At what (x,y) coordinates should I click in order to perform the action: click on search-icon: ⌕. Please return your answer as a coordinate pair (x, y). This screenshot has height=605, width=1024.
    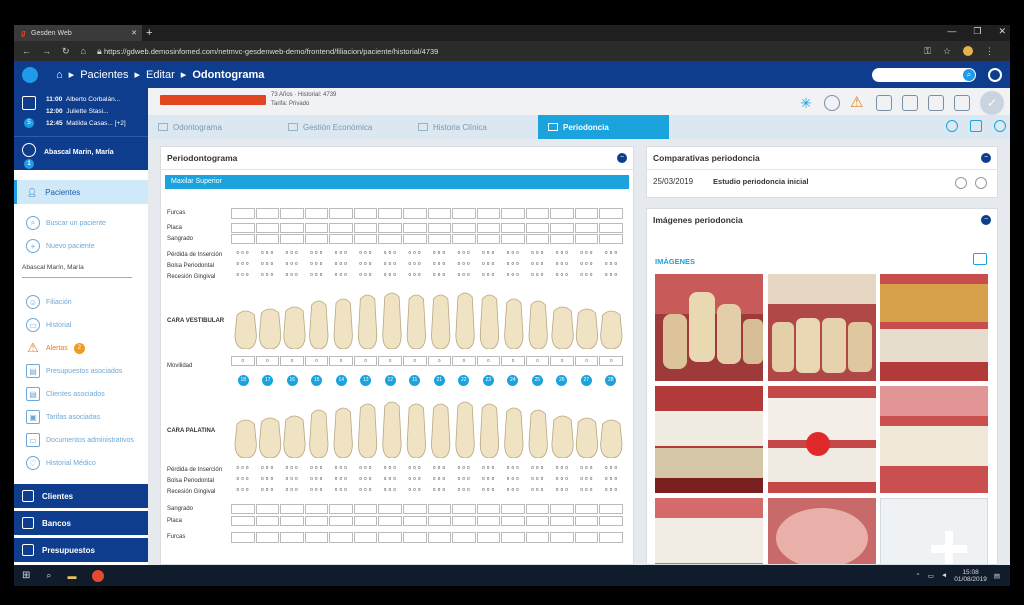
    Looking at the image, I should click on (969, 74).